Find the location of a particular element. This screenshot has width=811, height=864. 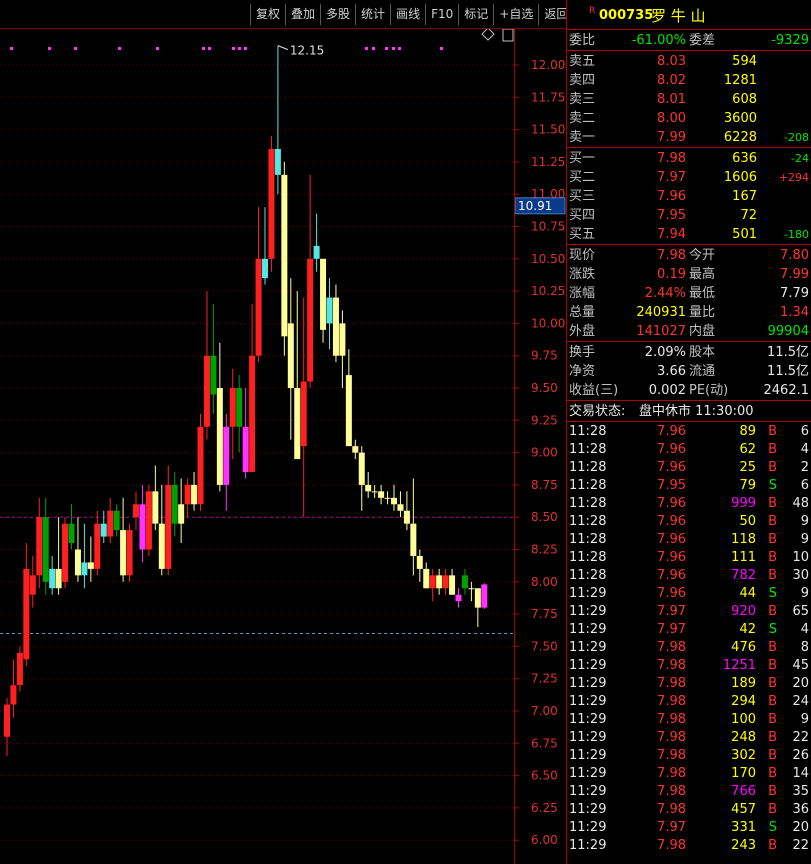

quote-value: 0.19 is located at coordinates (671, 274).